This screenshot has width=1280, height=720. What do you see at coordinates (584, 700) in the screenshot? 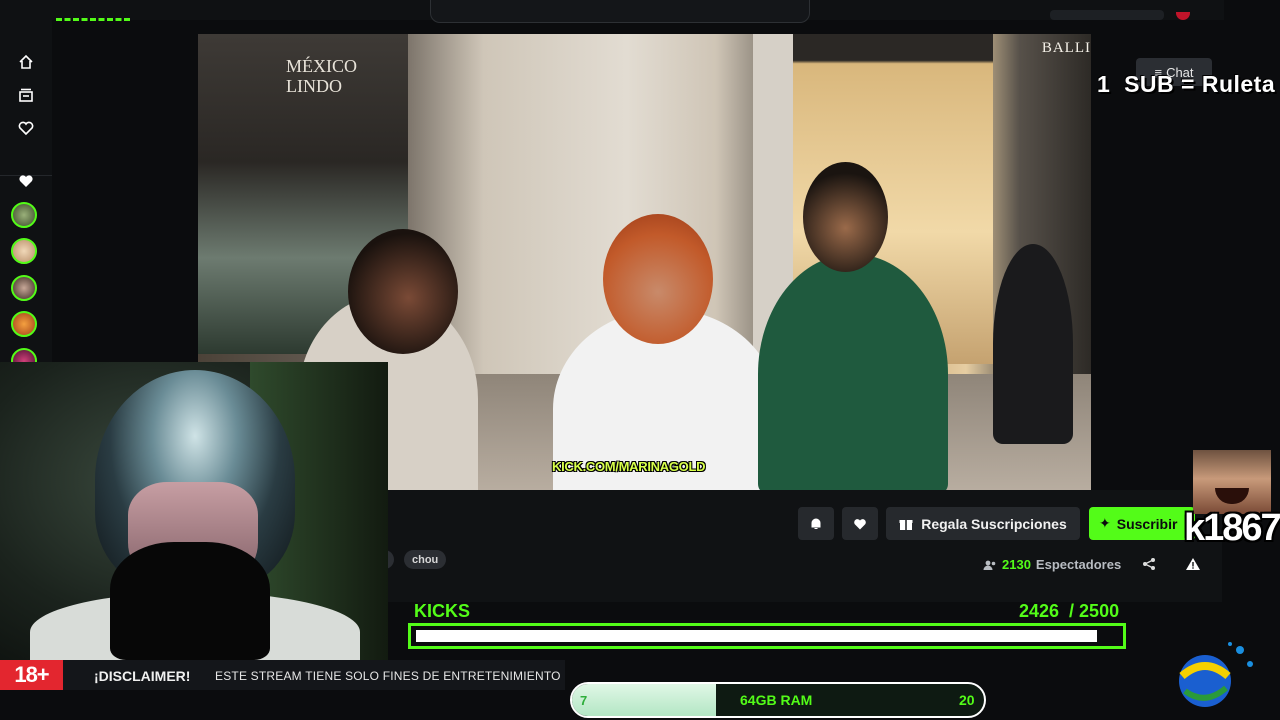
I see `ram-goal-current: 7` at bounding box center [584, 700].